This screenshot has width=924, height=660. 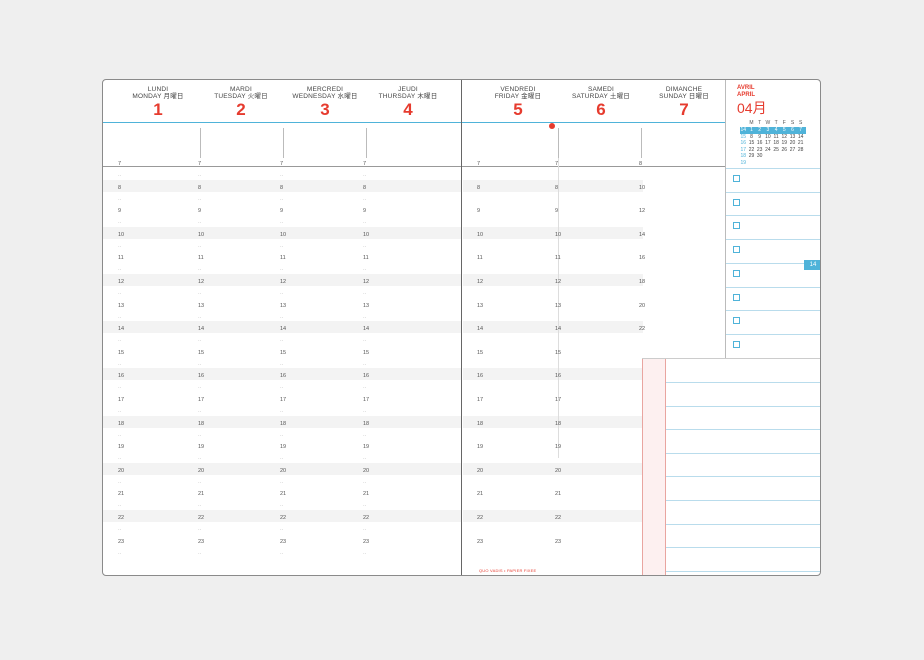 What do you see at coordinates (767, 143) in the screenshot?
I see `mini-cal-day: 17` at bounding box center [767, 143].